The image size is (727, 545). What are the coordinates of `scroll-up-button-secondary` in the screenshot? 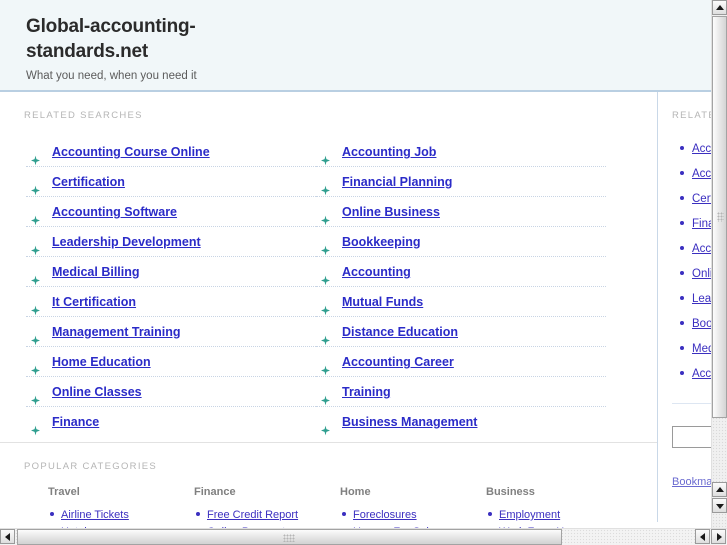 It's located at (719, 489).